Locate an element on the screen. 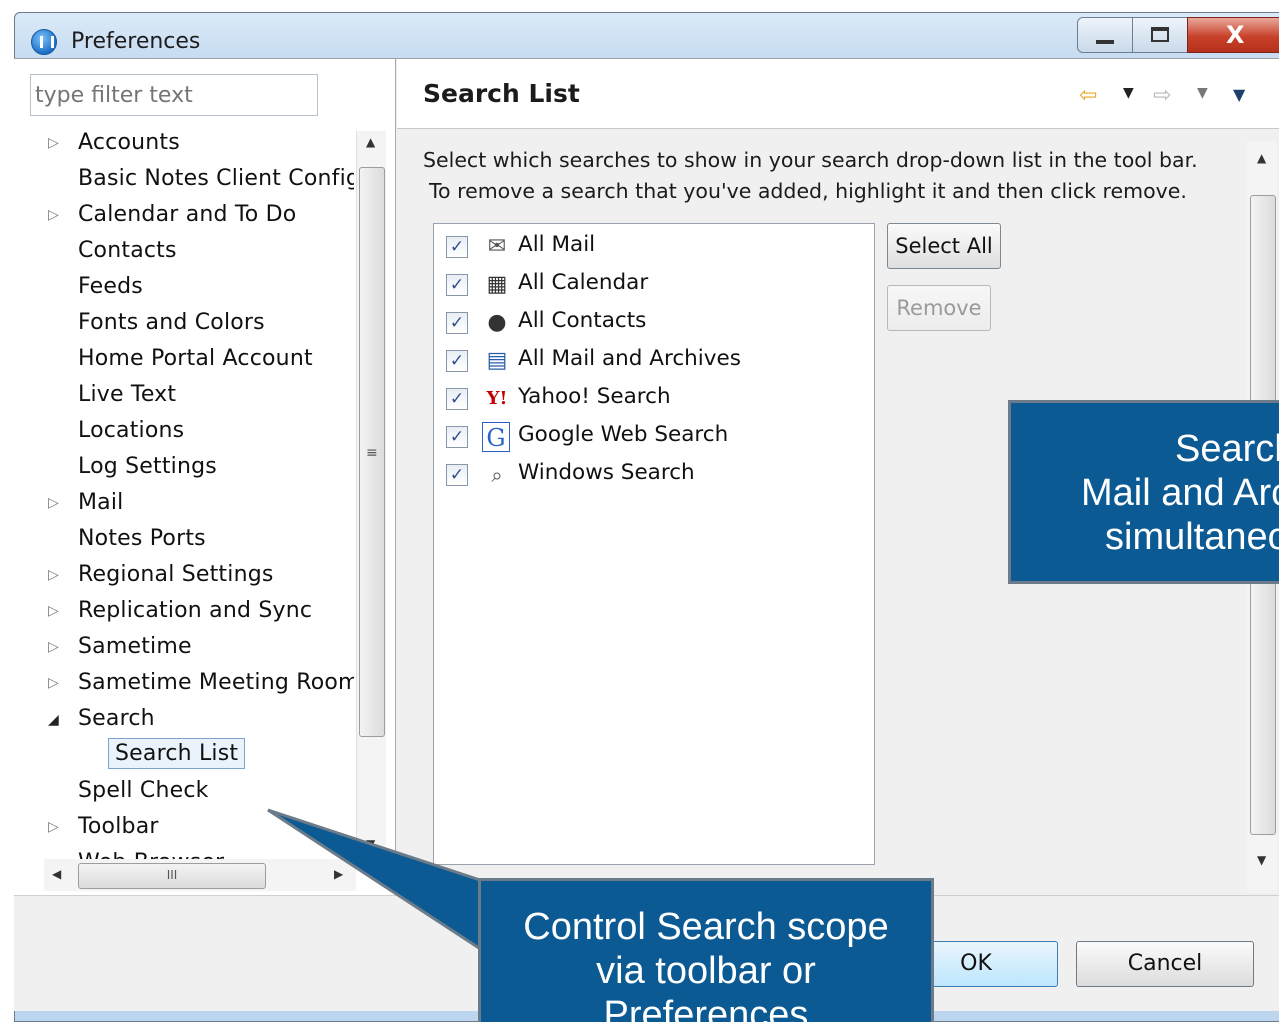 The image size is (1279, 1022). search-item-label: All Calendar is located at coordinates (583, 282).